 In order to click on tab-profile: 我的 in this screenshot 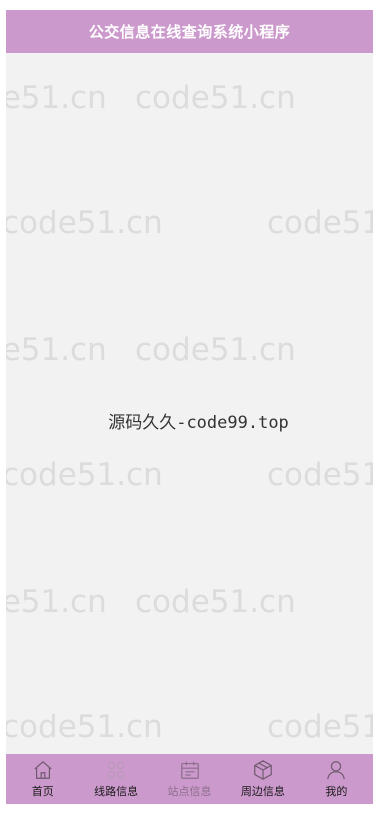, I will do `click(336, 779)`.